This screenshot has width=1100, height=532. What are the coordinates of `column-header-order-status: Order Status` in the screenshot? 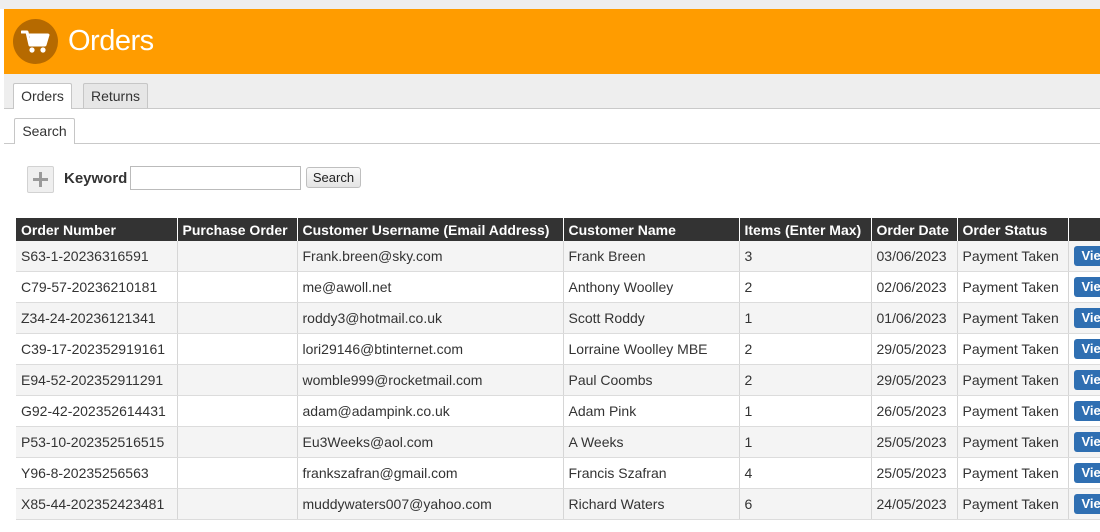 It's located at (1013, 229).